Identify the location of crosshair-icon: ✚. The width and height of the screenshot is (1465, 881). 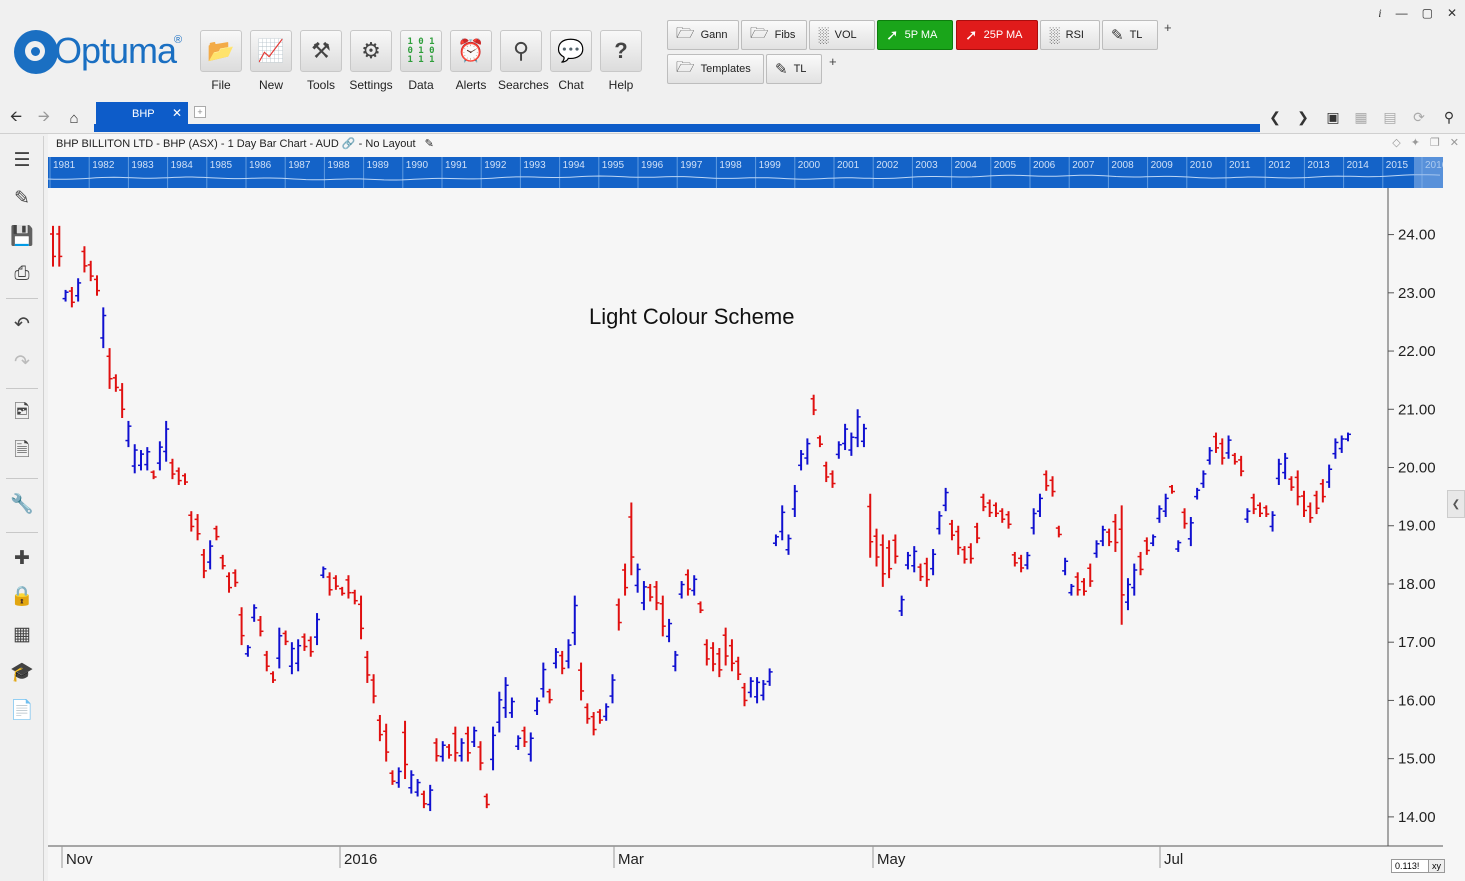
(22, 558).